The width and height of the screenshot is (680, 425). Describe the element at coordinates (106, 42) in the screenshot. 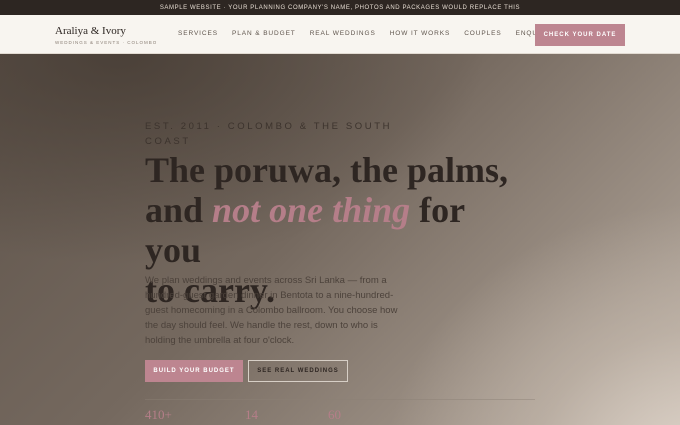

I see `brand-tagline: WEDDINGS & EVENTS · COLOMBO` at that location.